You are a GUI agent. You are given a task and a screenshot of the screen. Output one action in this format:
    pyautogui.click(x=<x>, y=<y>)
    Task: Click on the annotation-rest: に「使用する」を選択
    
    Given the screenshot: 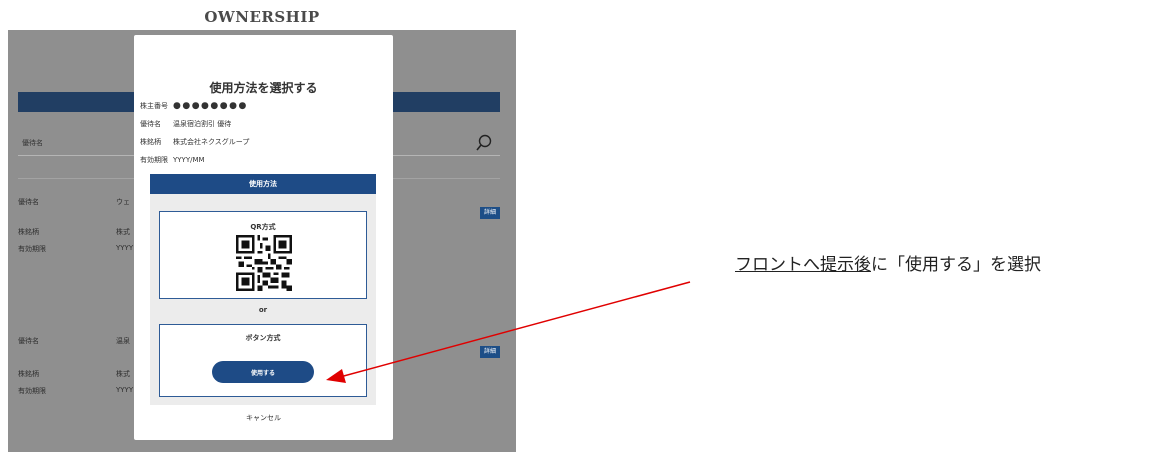 What is the action you would take?
    pyautogui.click(x=956, y=265)
    